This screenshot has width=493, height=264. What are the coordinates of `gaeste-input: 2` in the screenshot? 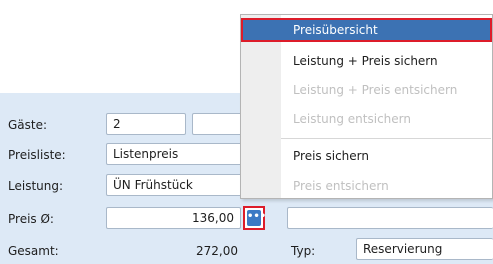 It's located at (146, 124).